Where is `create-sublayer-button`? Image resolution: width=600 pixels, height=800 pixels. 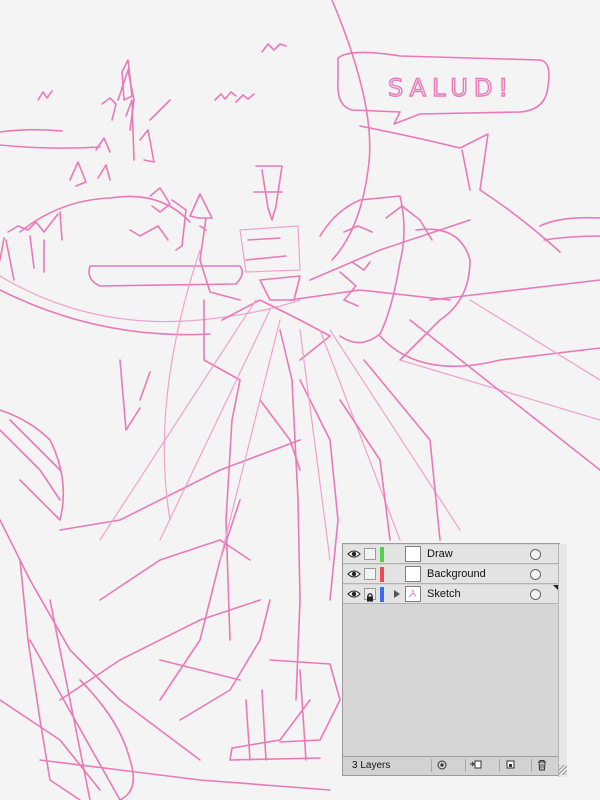 create-sublayer-button is located at coordinates (509, 765).